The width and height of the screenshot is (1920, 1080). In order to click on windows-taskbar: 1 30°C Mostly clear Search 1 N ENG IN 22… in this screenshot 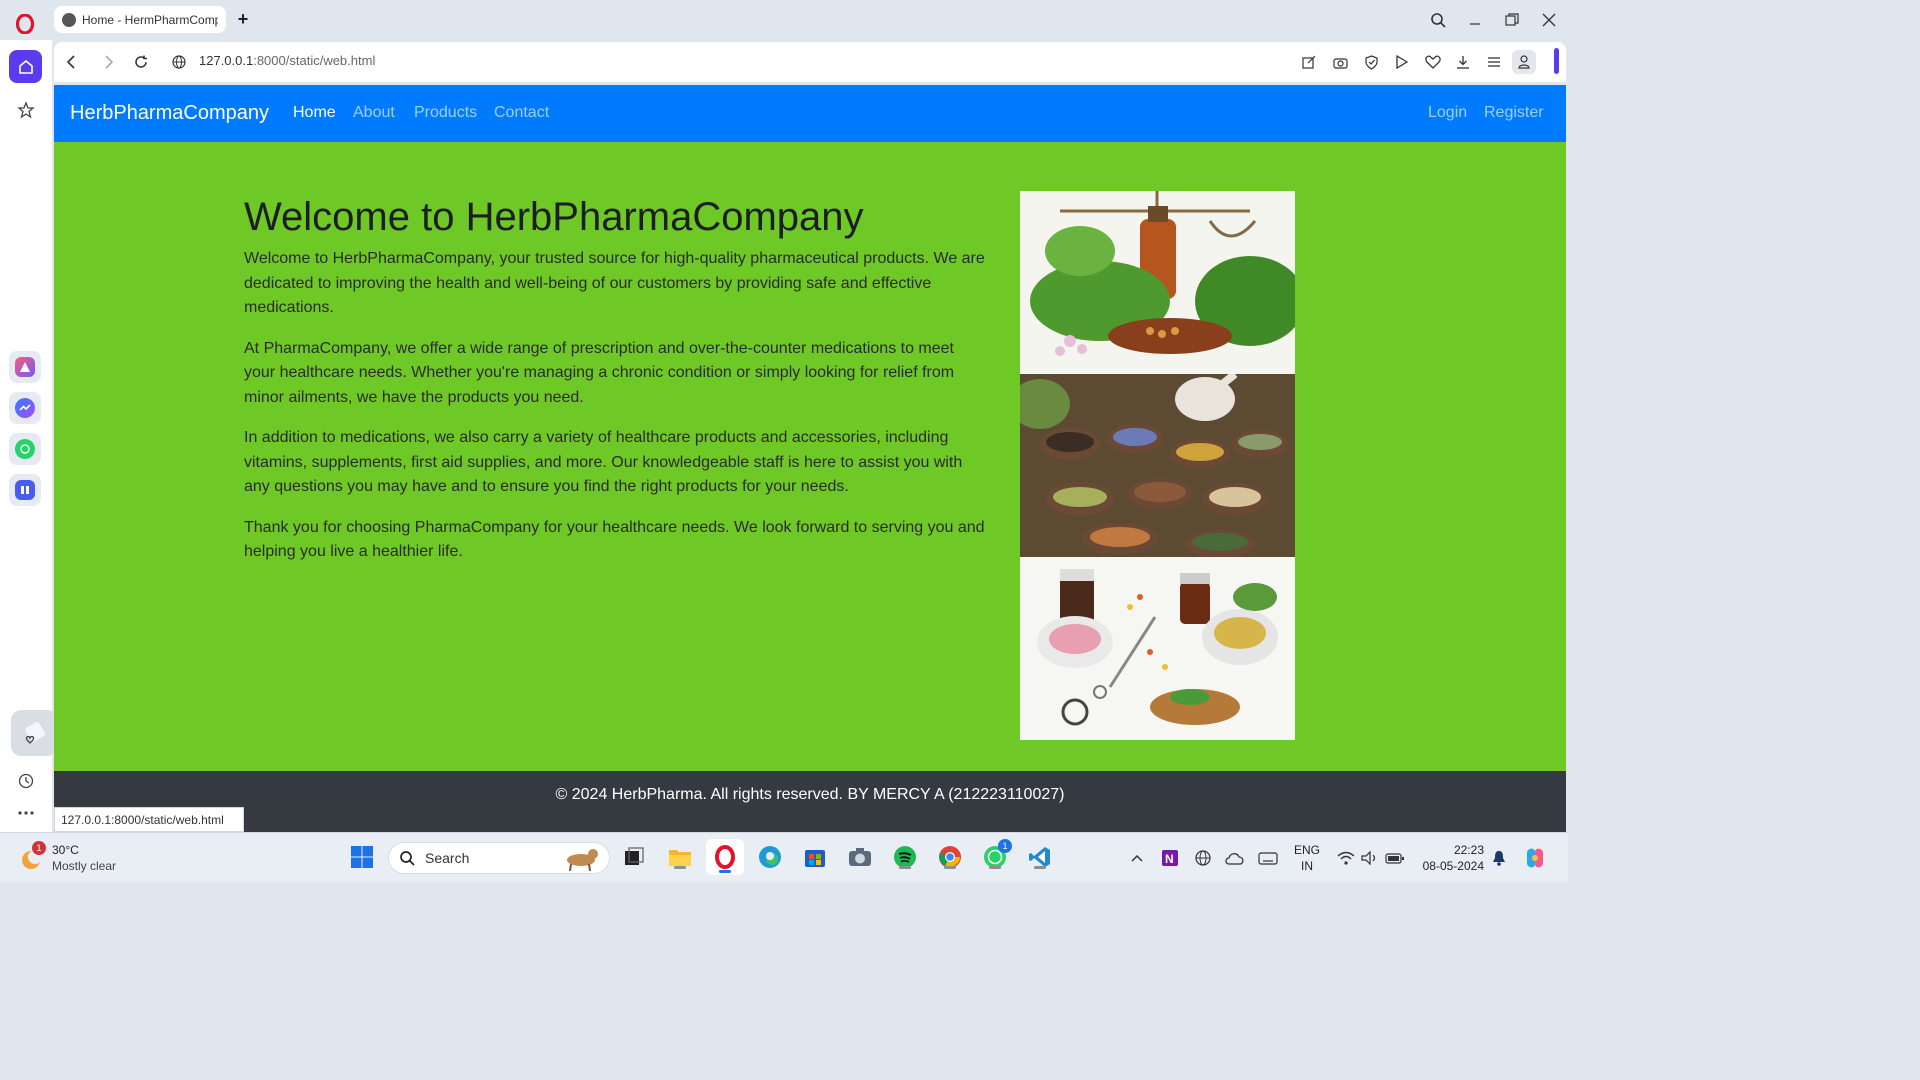, I will do `click(784, 857)`.